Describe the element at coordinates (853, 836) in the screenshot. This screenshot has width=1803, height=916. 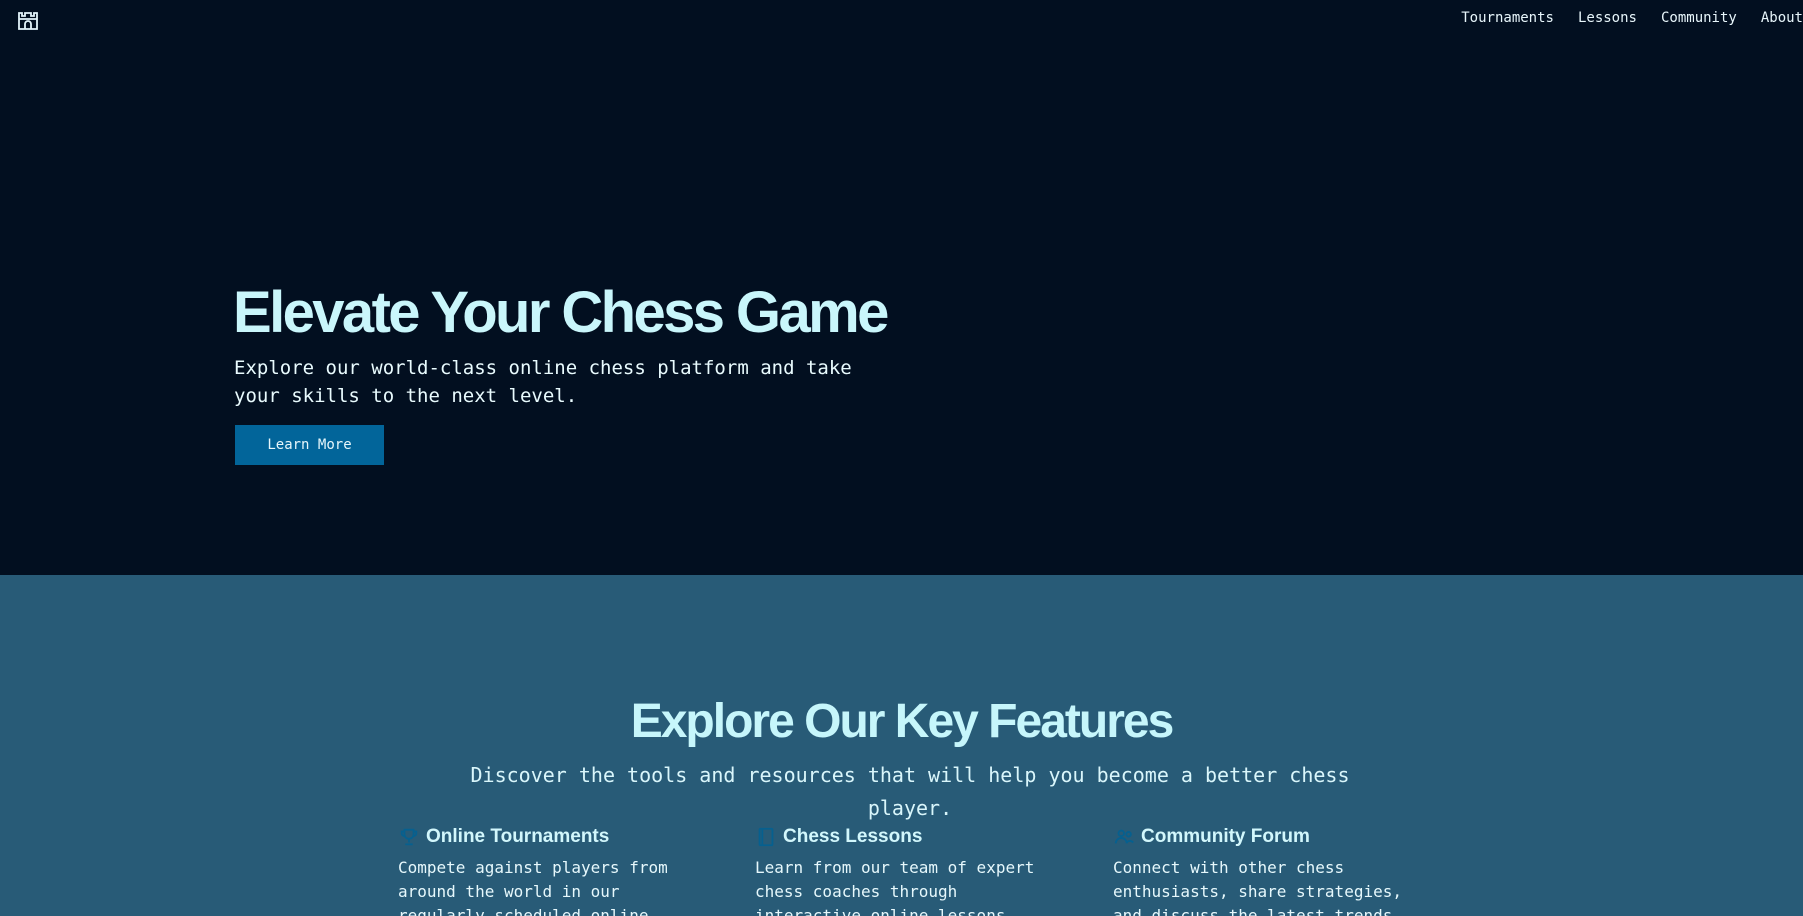
I see `feature-title: Chess Lessons` at that location.